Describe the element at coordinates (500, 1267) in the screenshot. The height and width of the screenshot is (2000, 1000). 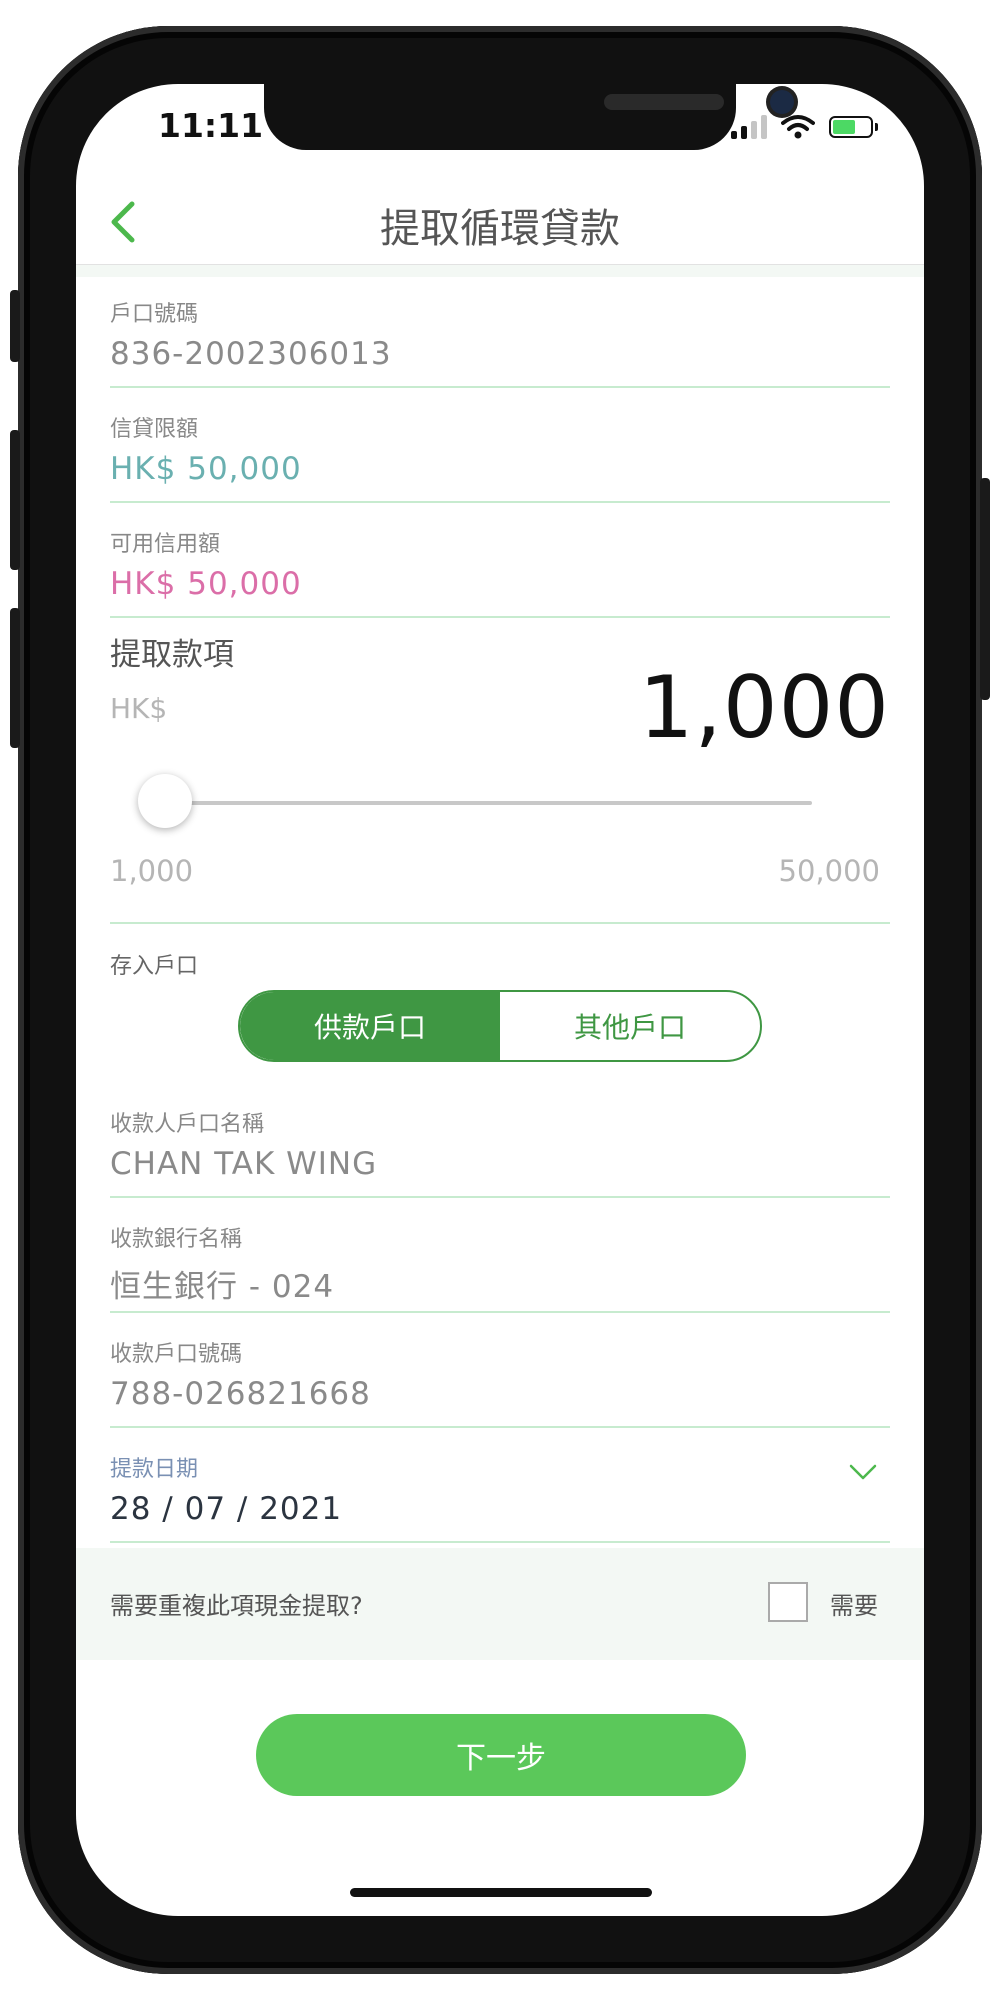
I see `payee-bank-field: 收款銀行名稱 恒生銀行 - 024` at that location.